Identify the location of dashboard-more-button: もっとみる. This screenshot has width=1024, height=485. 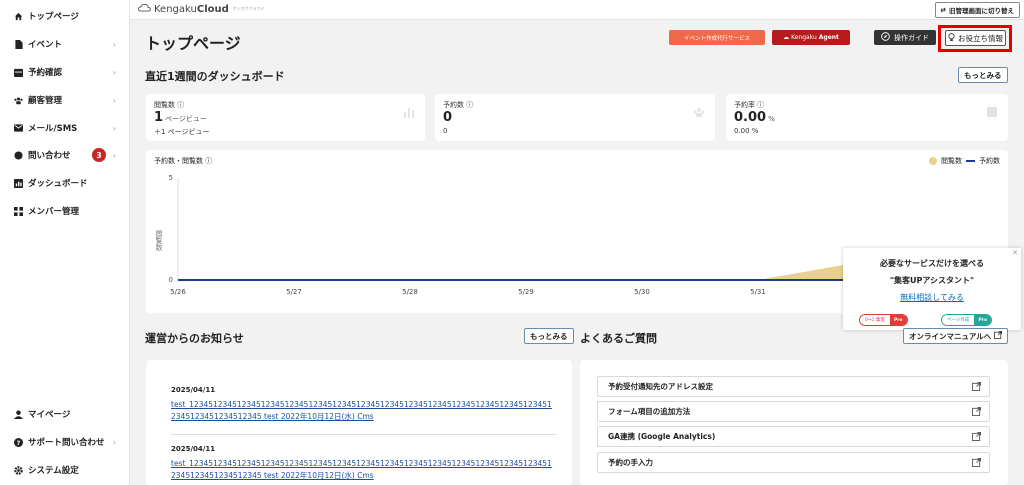
(983, 75).